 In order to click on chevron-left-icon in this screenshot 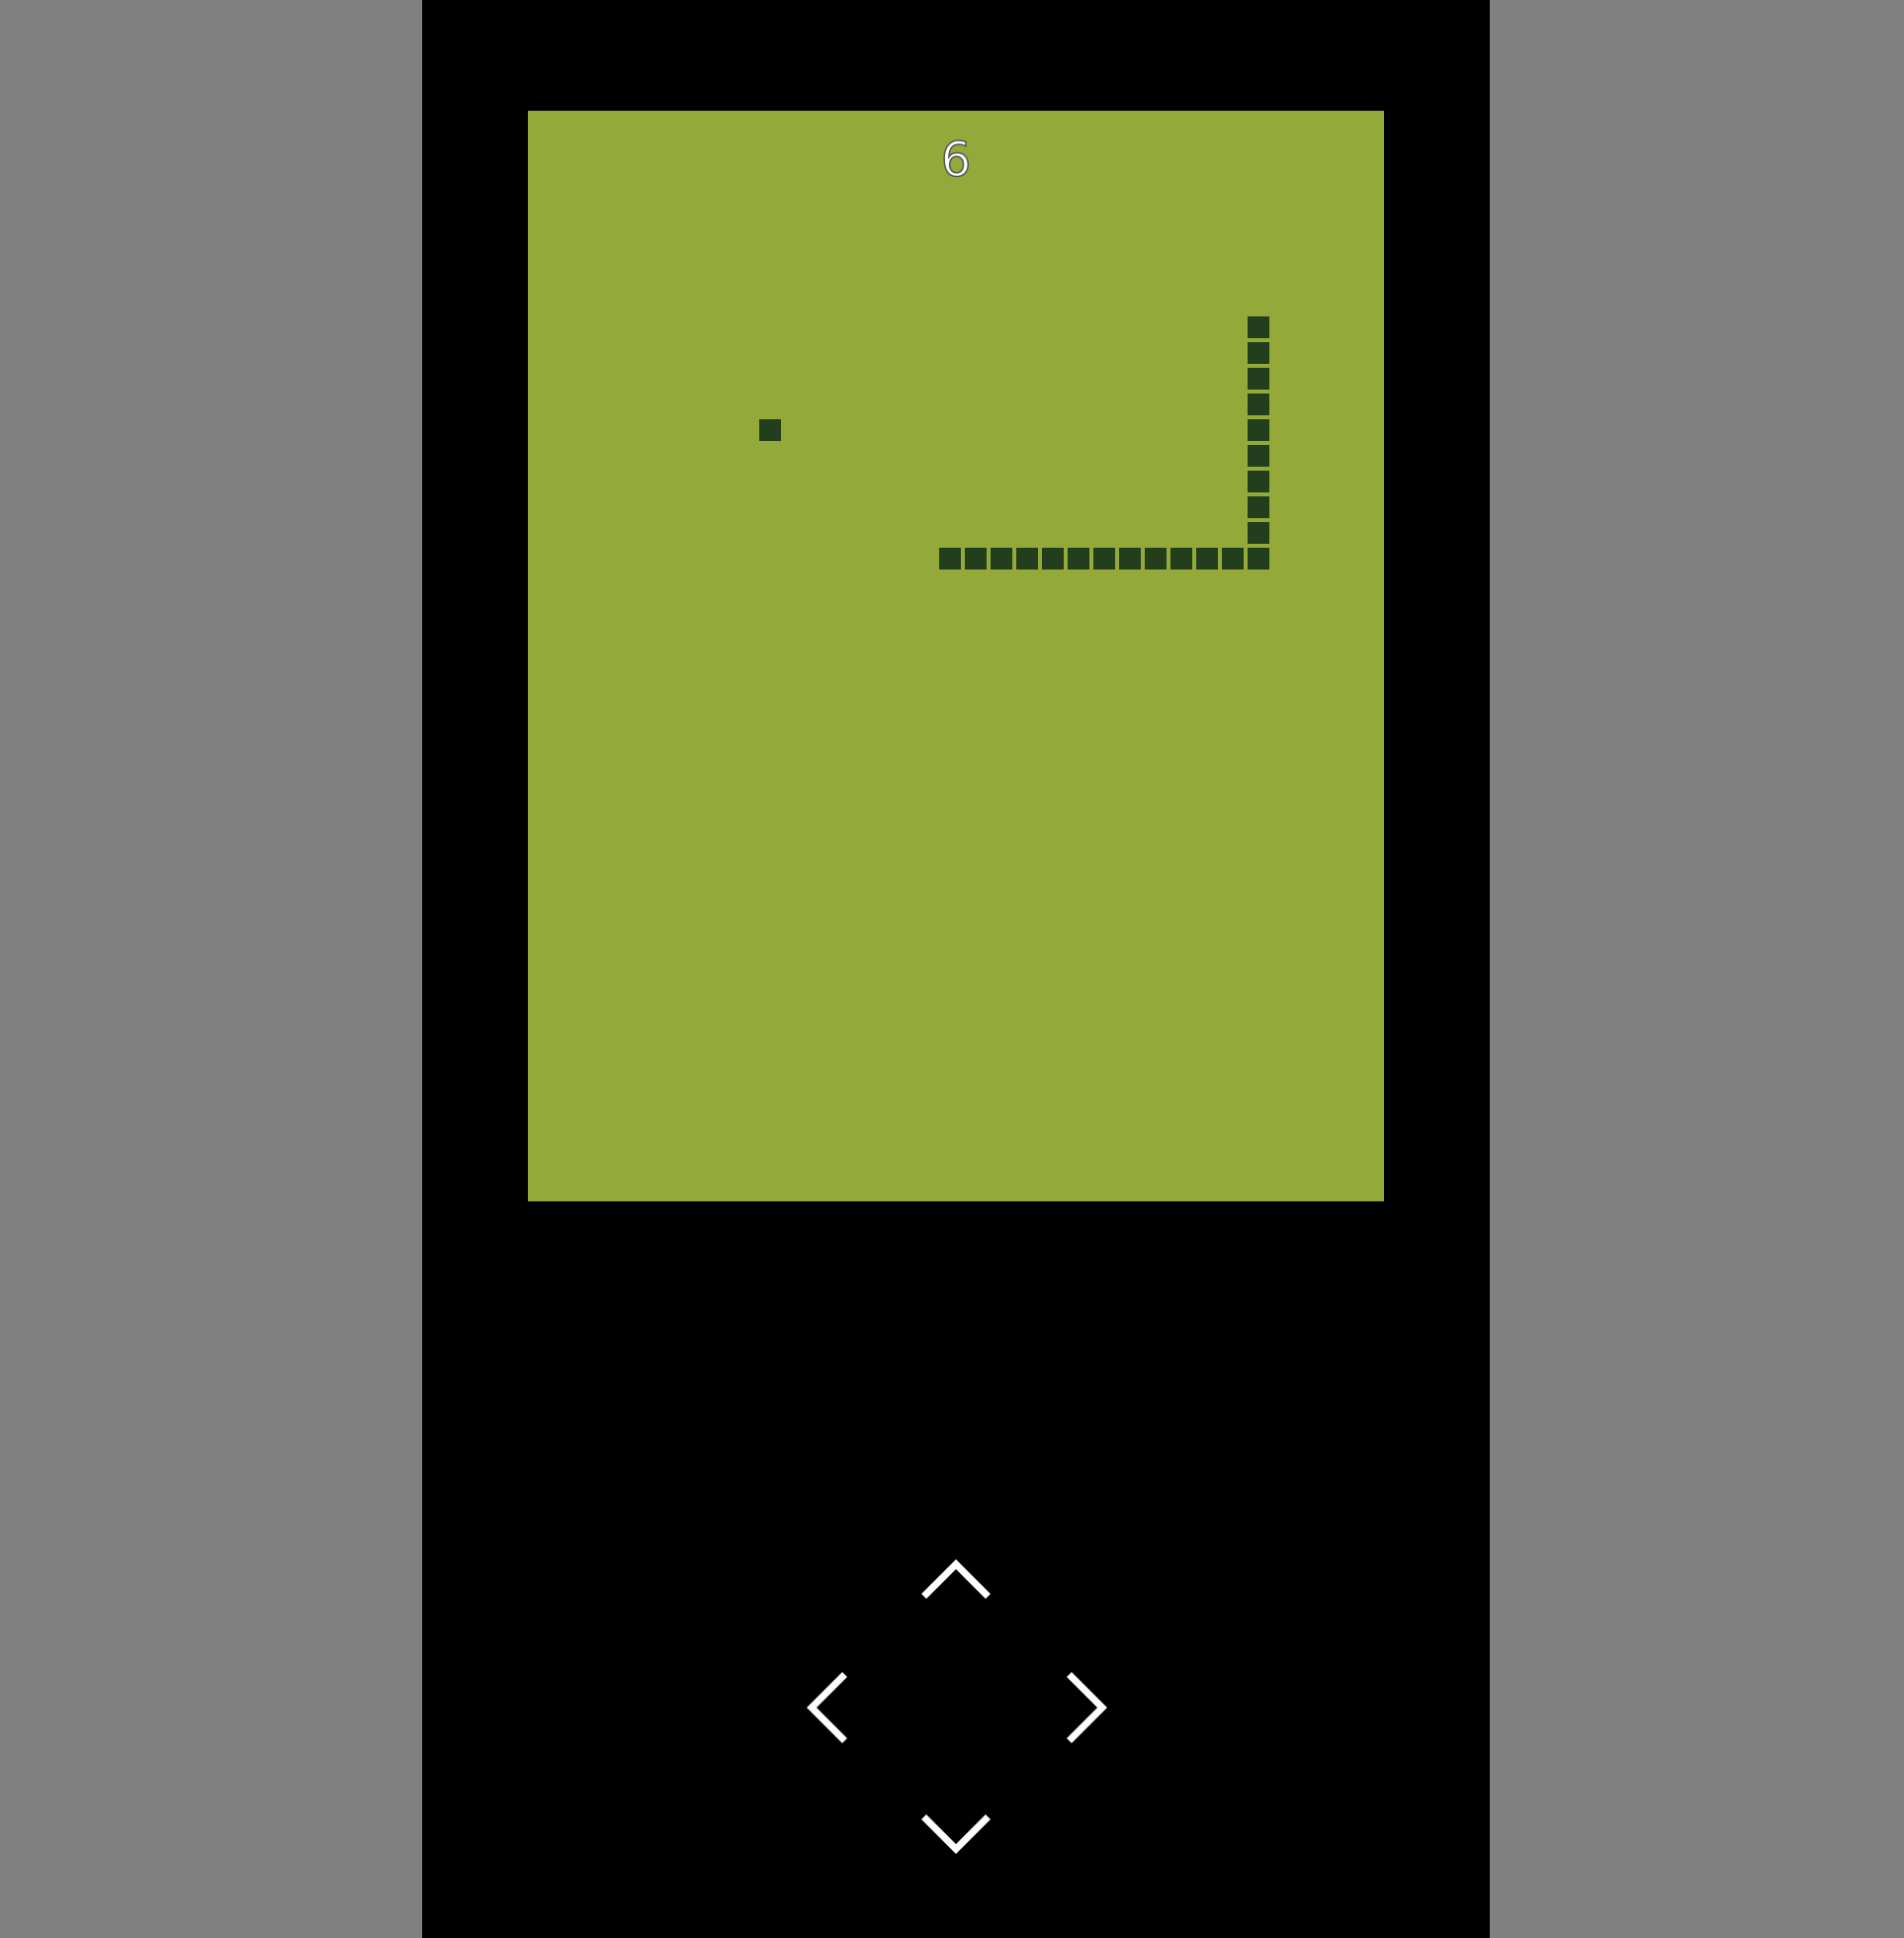, I will do `click(827, 1707)`.